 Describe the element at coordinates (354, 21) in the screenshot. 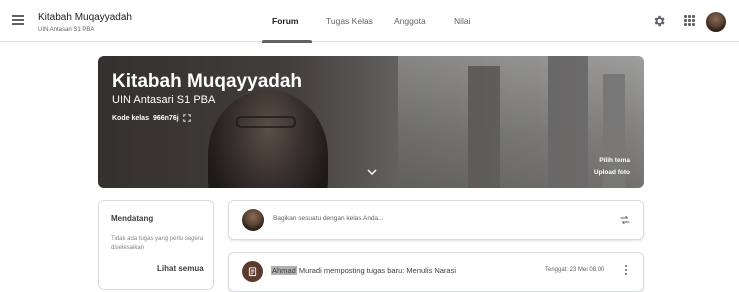

I see `tab-tugas-kelas: Tugas Kelas` at that location.